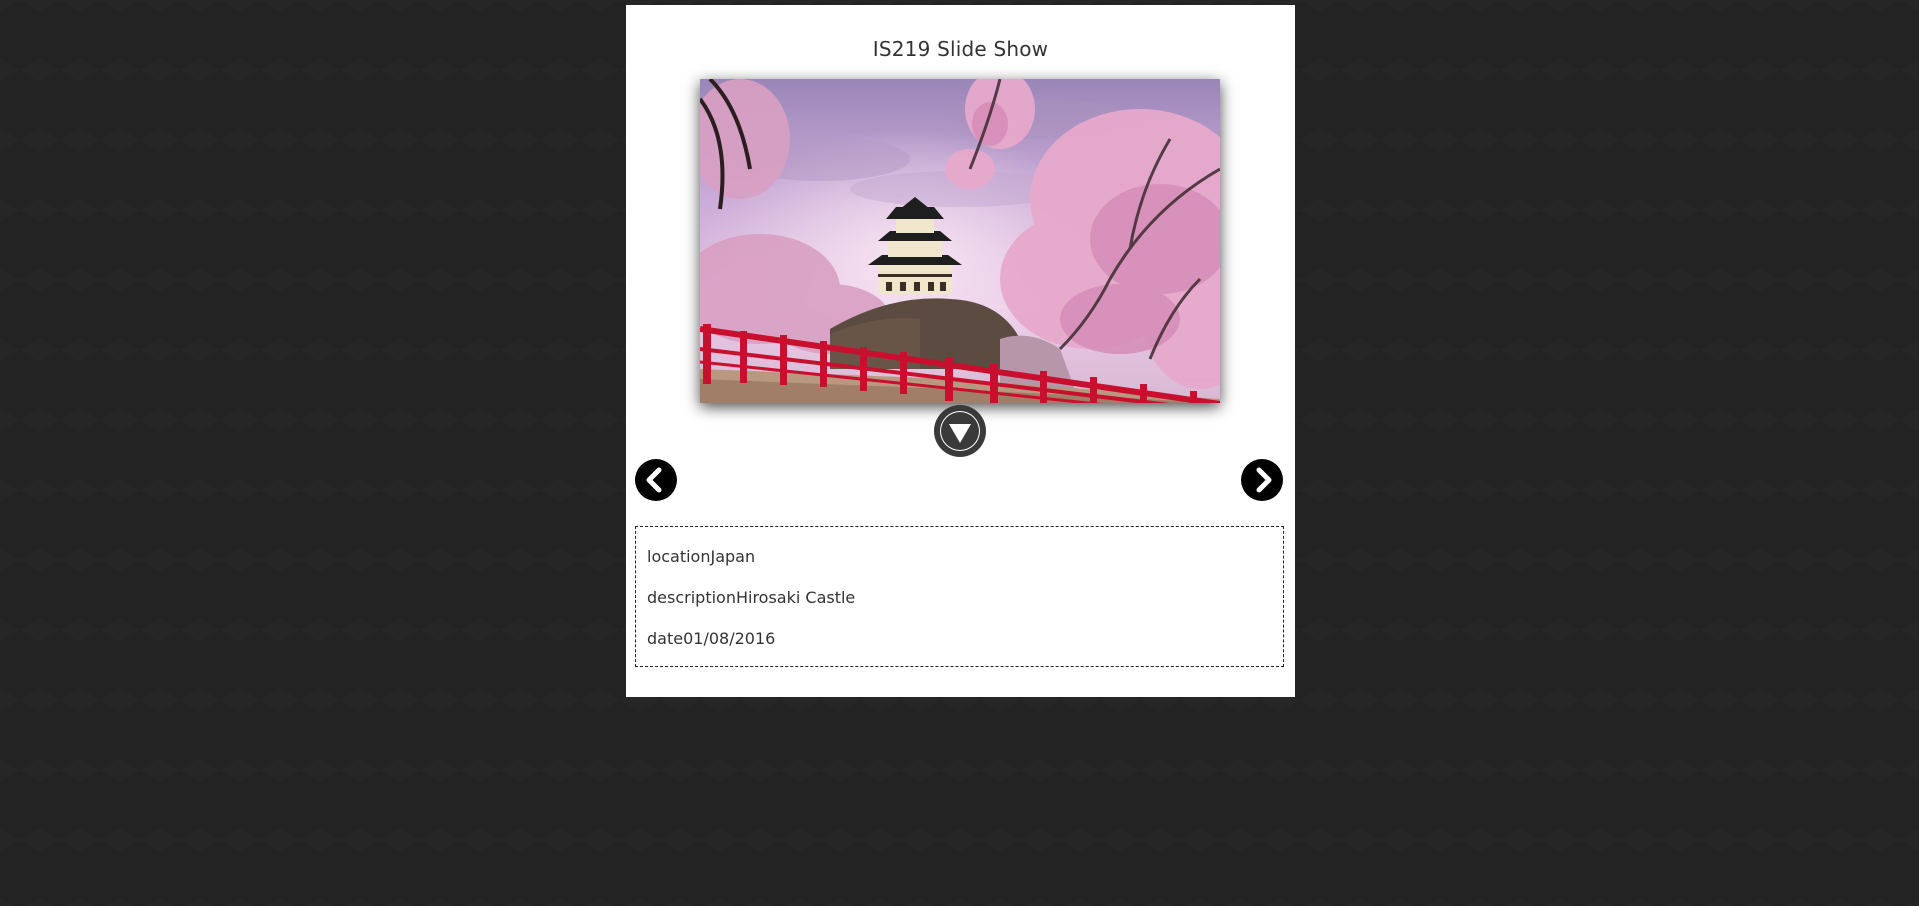  What do you see at coordinates (795, 597) in the screenshot?
I see `description-value: Hirosaki Castle` at bounding box center [795, 597].